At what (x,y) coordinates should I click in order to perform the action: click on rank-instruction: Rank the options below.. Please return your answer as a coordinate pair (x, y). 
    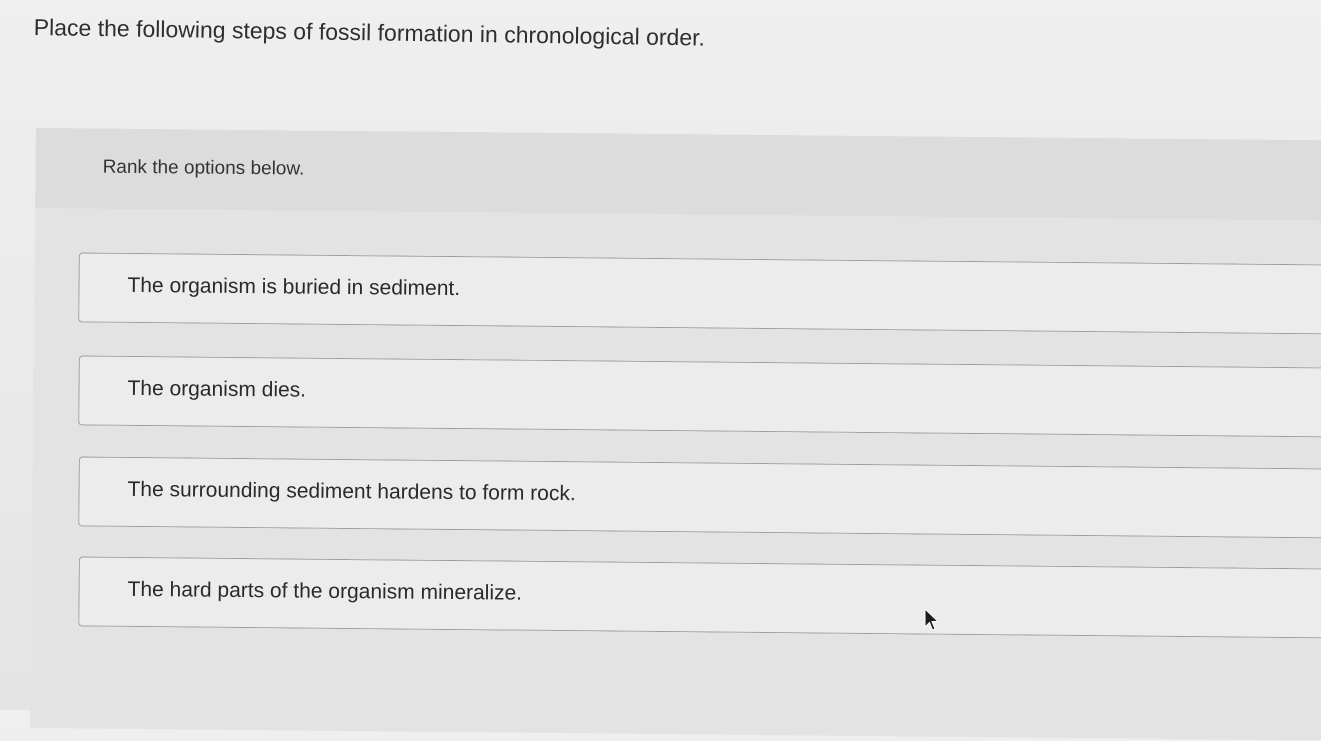
    Looking at the image, I should click on (203, 168).